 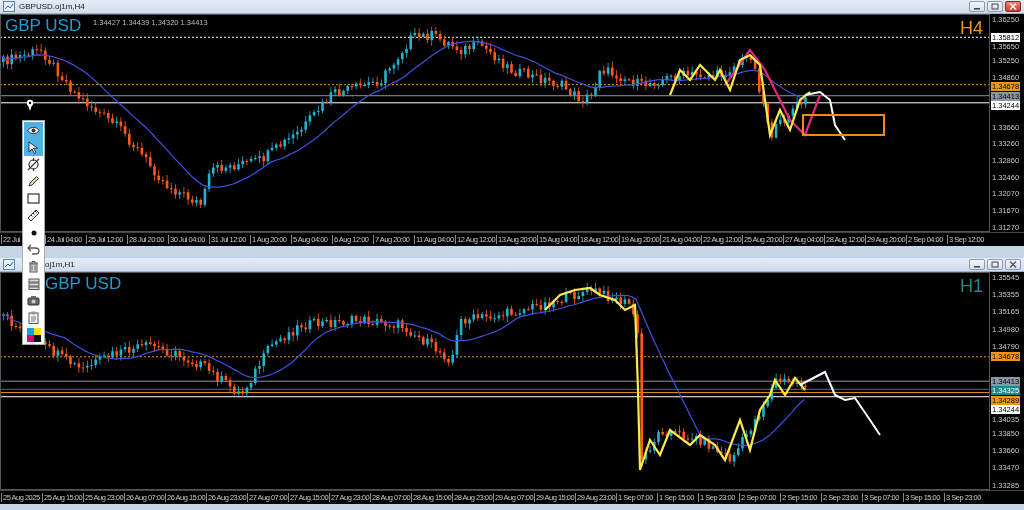 I want to click on window-title: oj1m,H1, so click(x=60, y=264).